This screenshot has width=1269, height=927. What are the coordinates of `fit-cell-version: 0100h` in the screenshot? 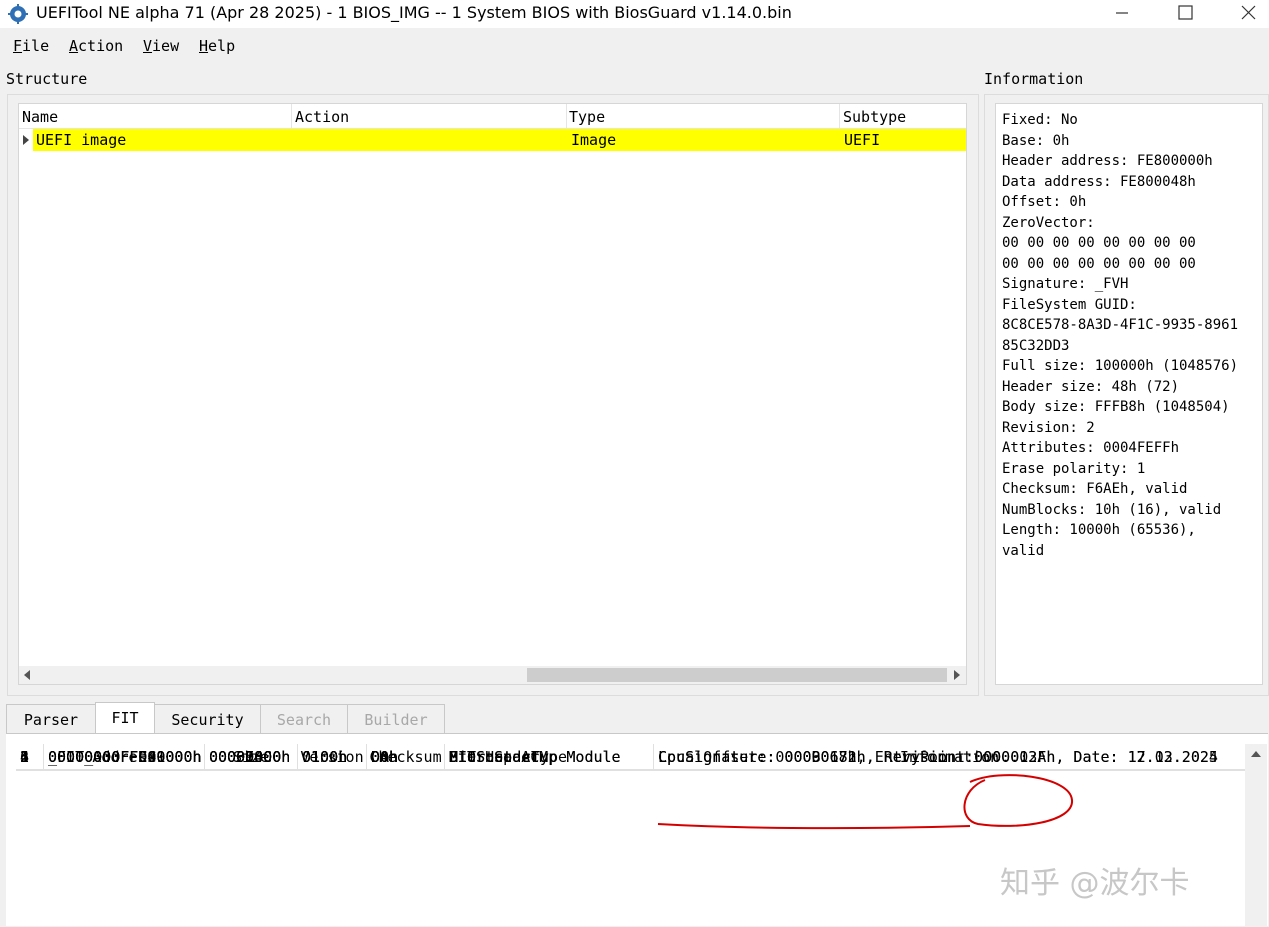 It's located at (332, 757).